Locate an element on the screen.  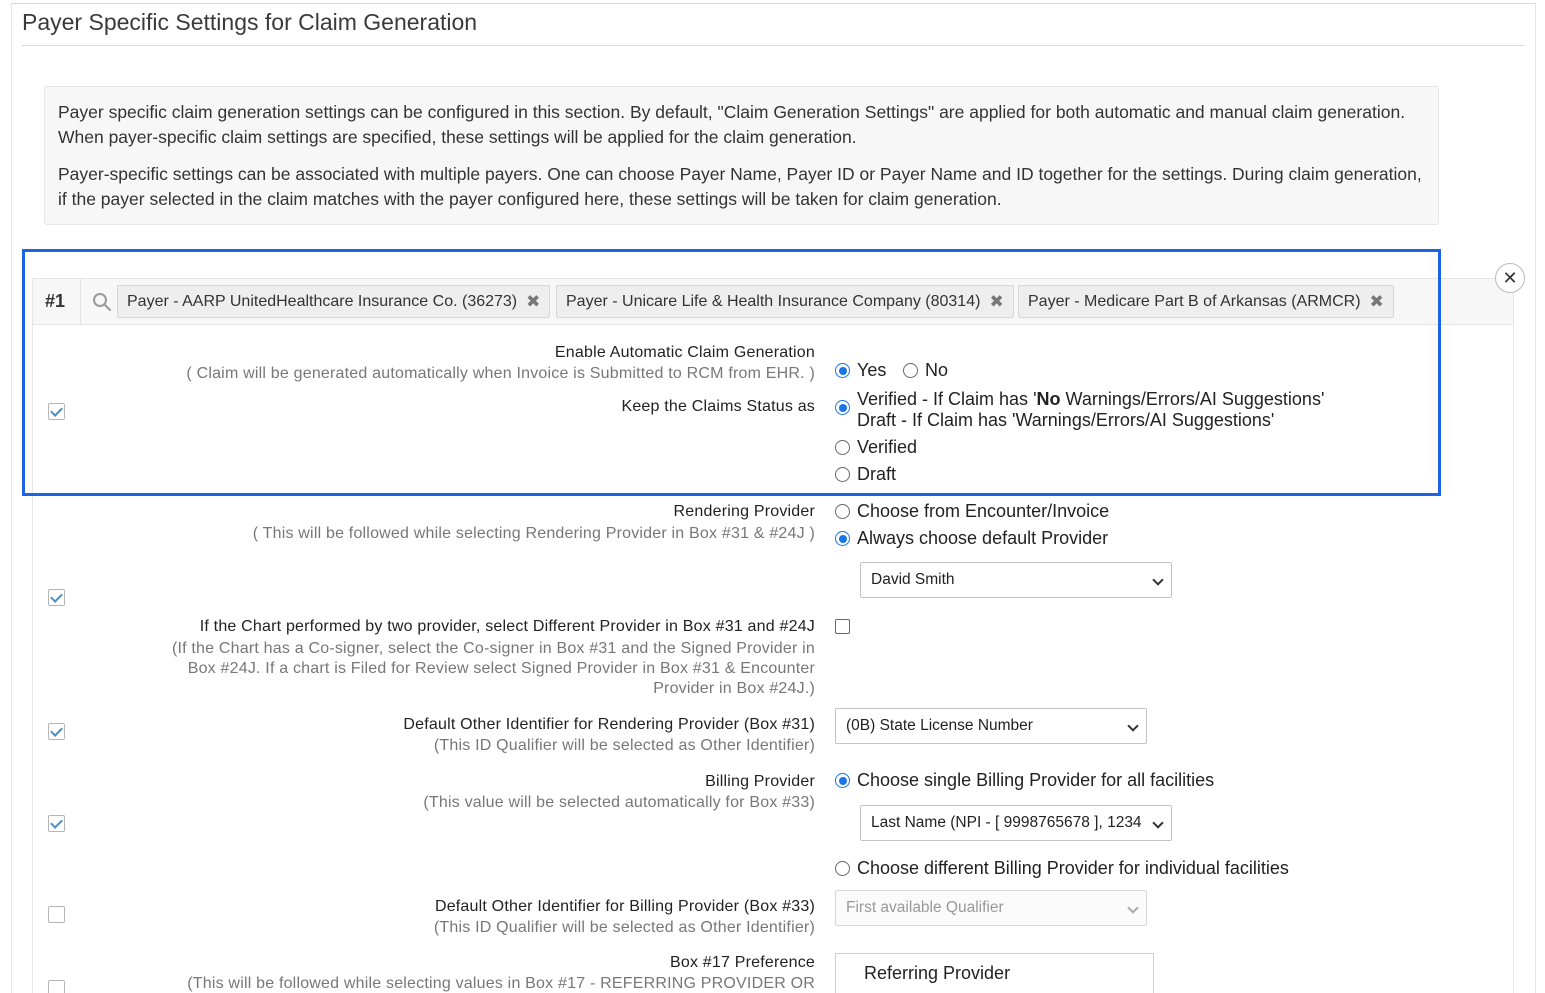
text-part: Warnings/Errors/AI Suggestions' is located at coordinates (1192, 399).